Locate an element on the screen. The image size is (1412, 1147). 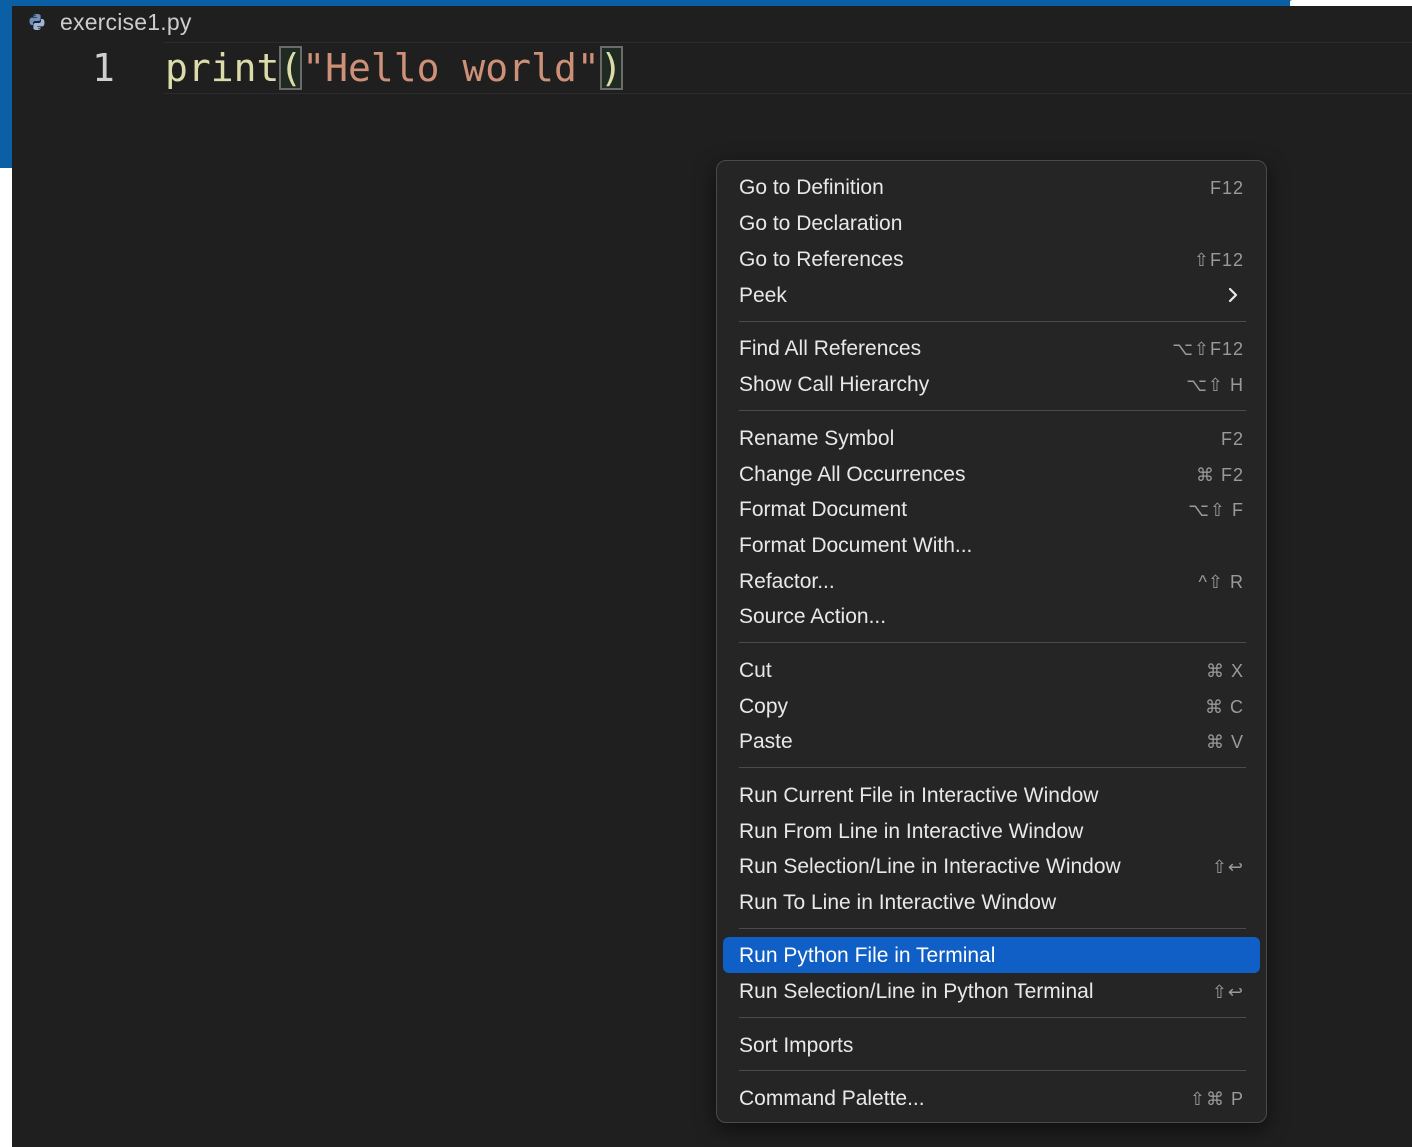
menu-item-label: Change All Occurrences is located at coordinates (852, 474).